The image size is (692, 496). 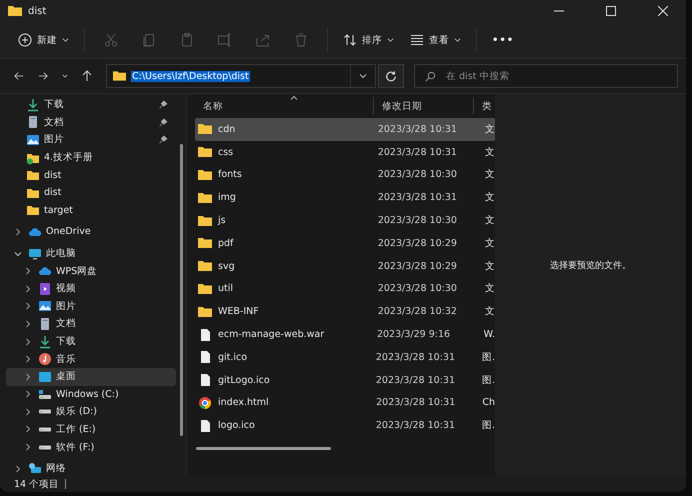 I want to click on nav-item: 工作 (E:), so click(x=91, y=429).